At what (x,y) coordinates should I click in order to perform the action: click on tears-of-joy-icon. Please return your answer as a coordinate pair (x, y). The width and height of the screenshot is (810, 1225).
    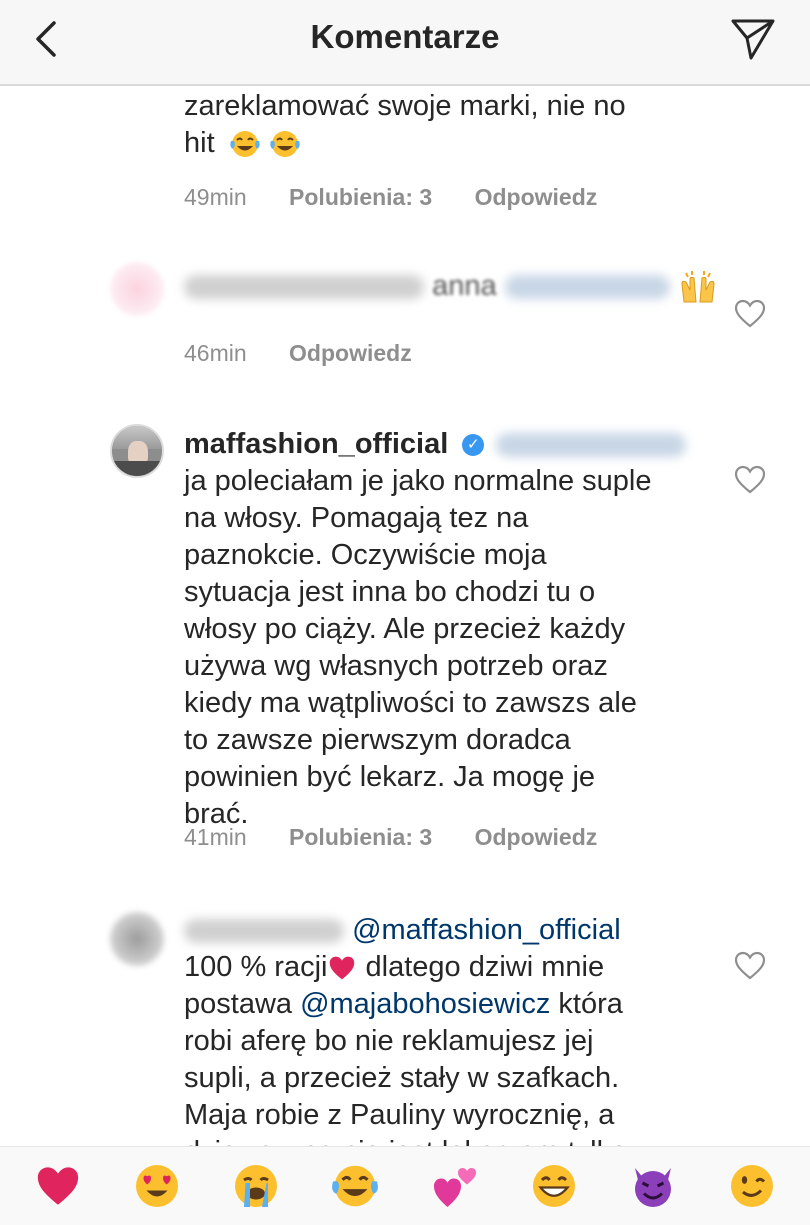
    Looking at the image, I should click on (355, 1186).